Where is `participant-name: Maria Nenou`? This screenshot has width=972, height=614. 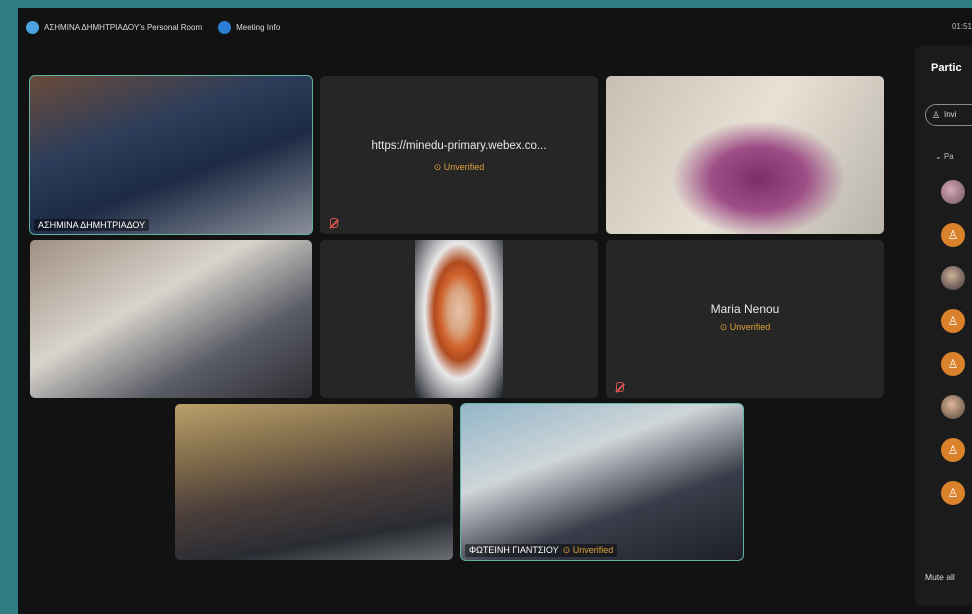 participant-name: Maria Nenou is located at coordinates (745, 309).